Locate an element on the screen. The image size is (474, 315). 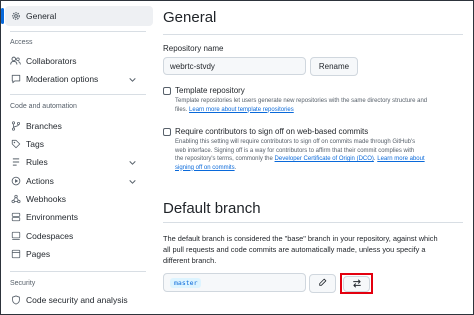
sidebar-item-branches: Branches is located at coordinates (77, 126).